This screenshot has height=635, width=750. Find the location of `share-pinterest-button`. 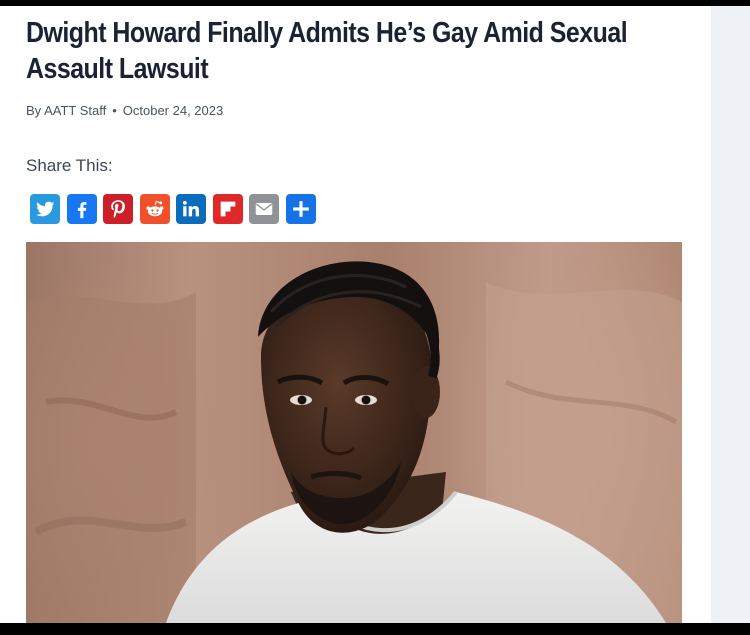

share-pinterest-button is located at coordinates (118, 209).